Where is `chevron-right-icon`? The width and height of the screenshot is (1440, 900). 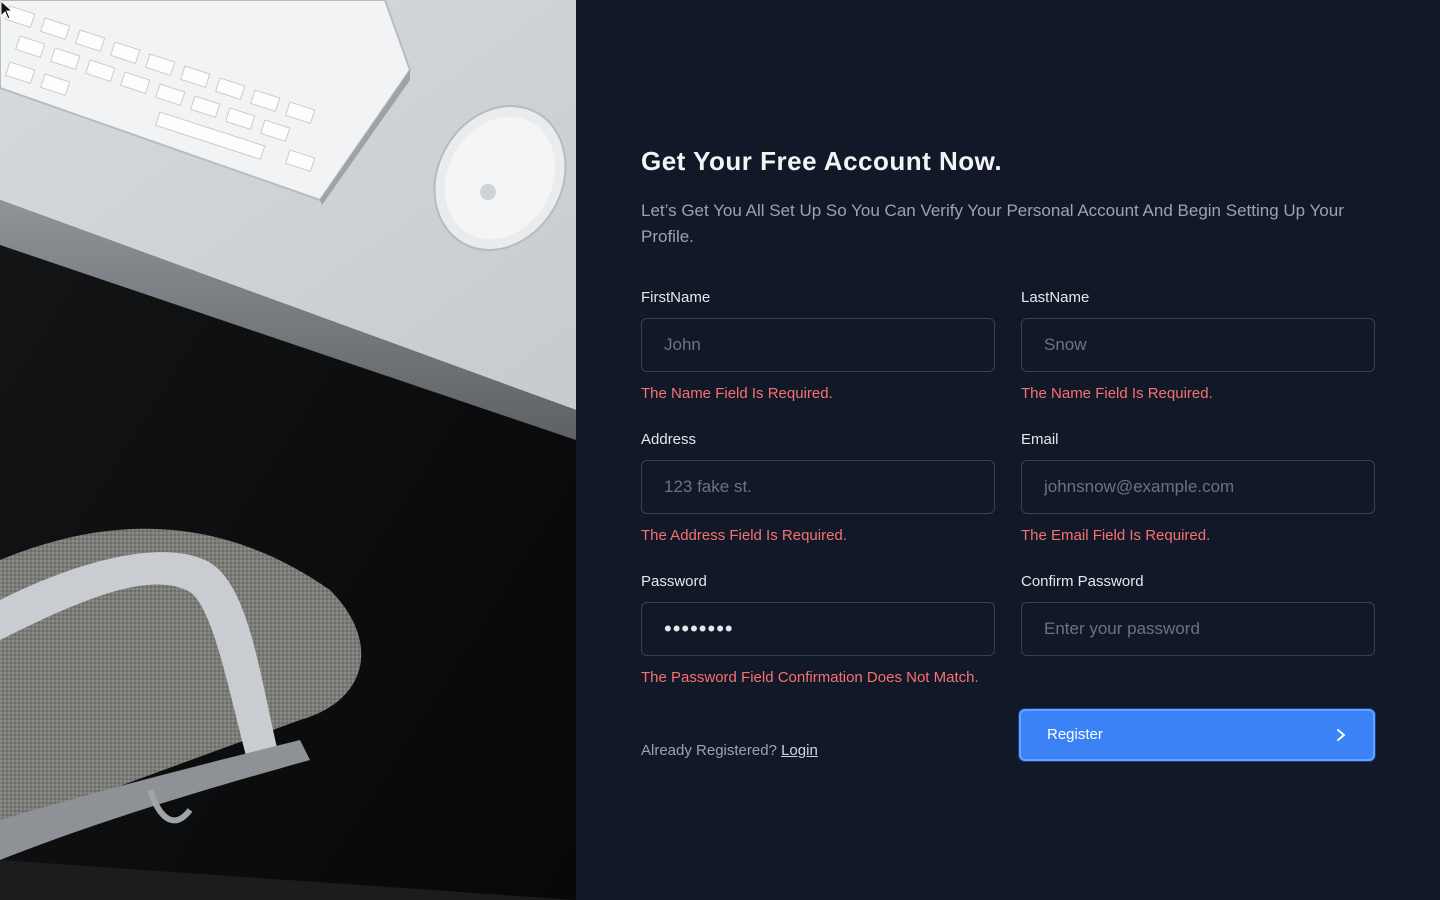 chevron-right-icon is located at coordinates (1341, 734).